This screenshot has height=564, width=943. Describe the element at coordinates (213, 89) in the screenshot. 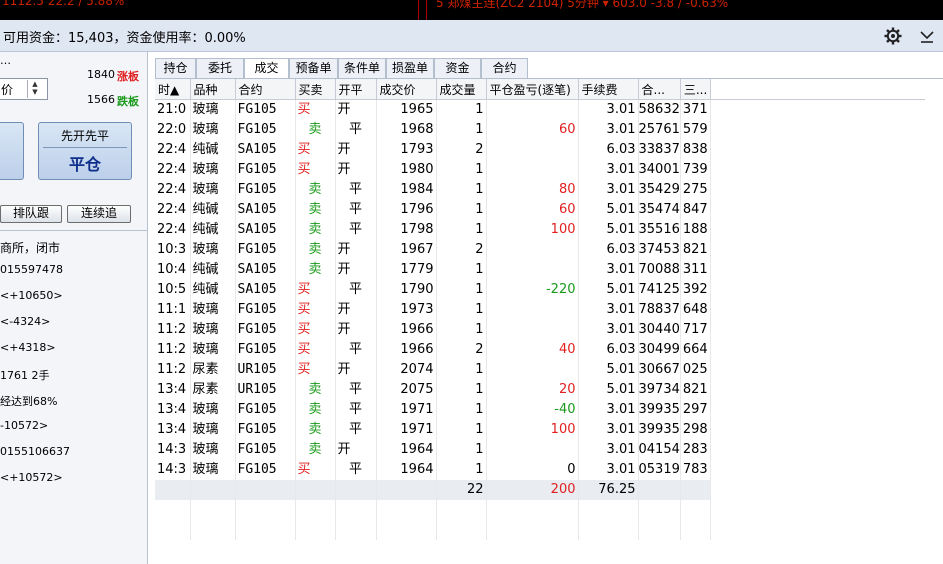

I see `column-header: 品种` at that location.